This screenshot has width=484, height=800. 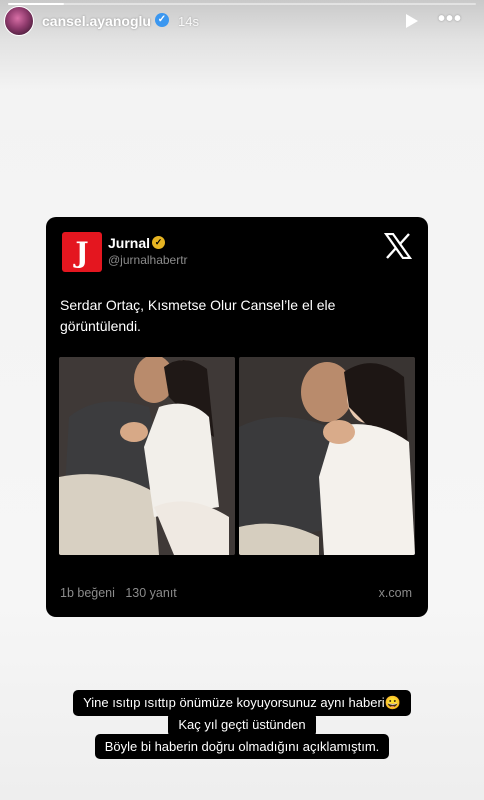 What do you see at coordinates (19, 21) in the screenshot?
I see `avatar` at bounding box center [19, 21].